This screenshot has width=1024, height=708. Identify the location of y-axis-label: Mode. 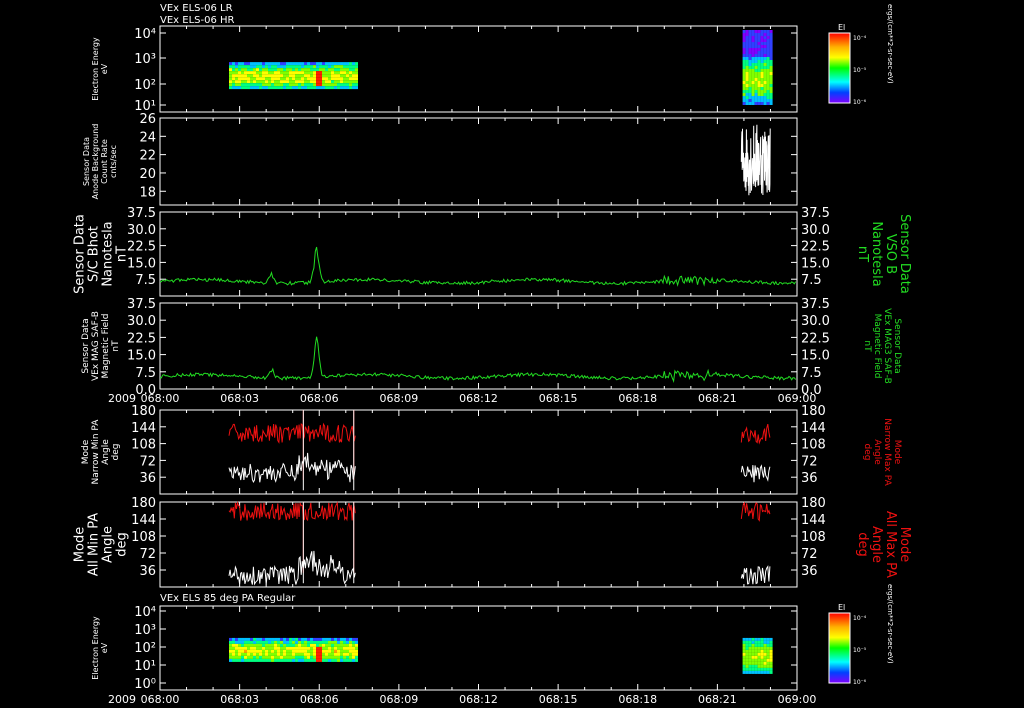
(86, 451).